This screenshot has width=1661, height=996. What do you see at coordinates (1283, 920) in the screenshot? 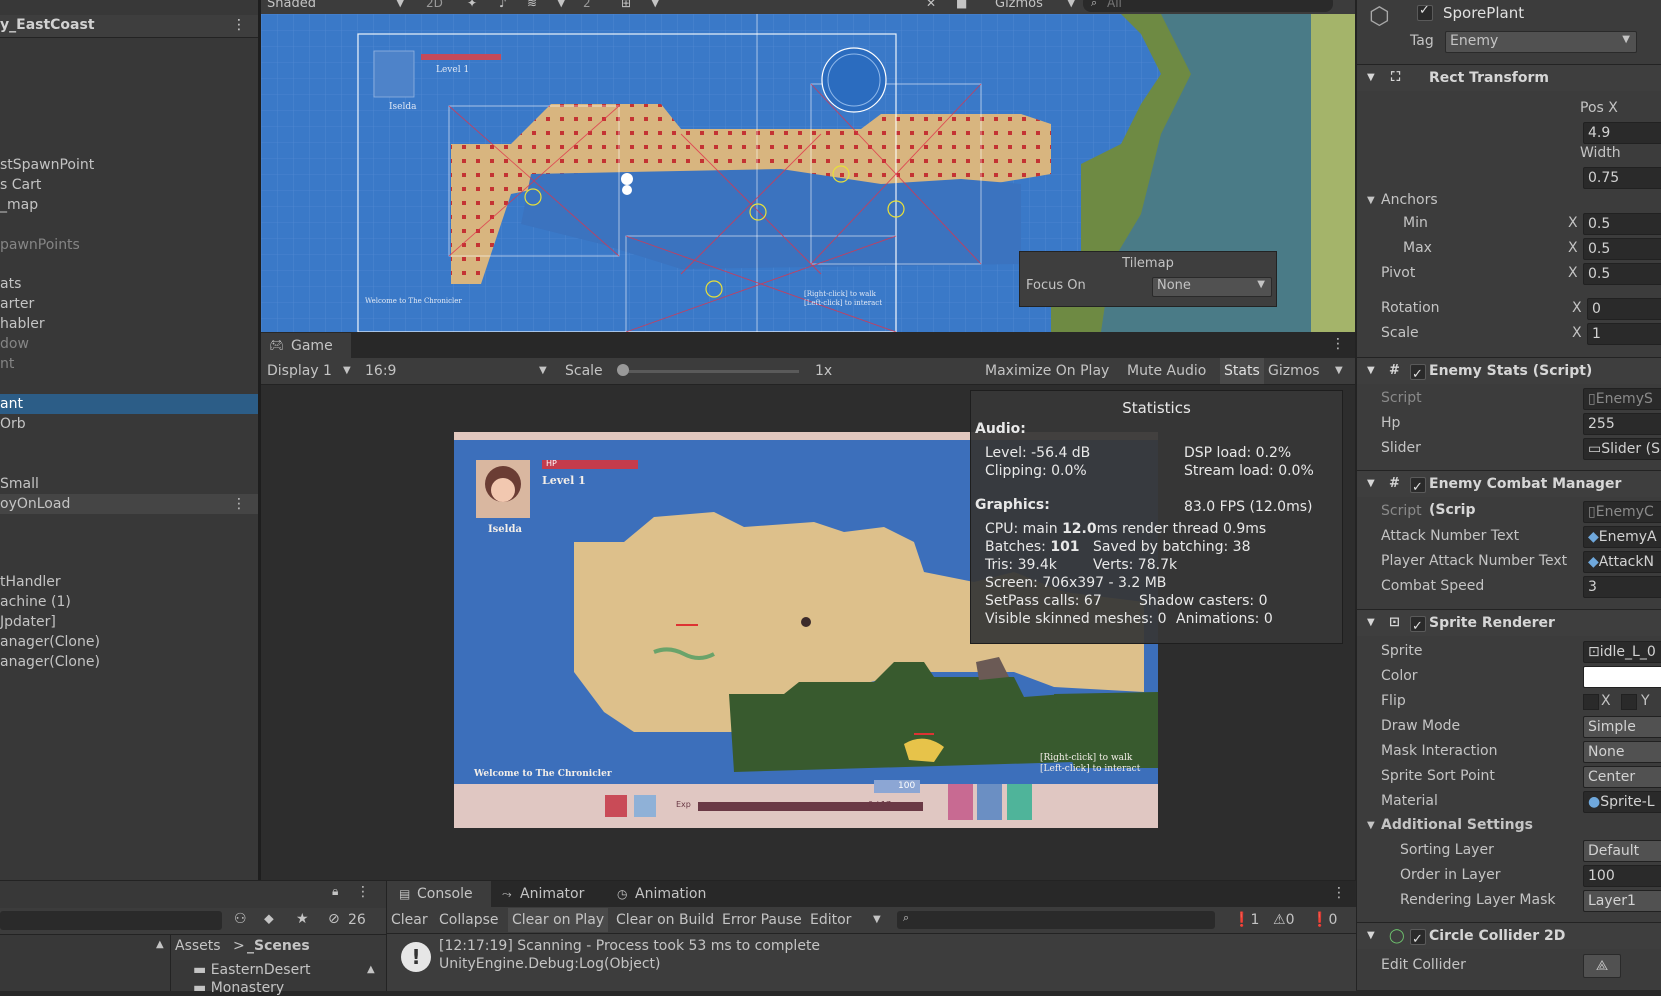
I see `warning-count-toggle: ⚠0` at bounding box center [1283, 920].